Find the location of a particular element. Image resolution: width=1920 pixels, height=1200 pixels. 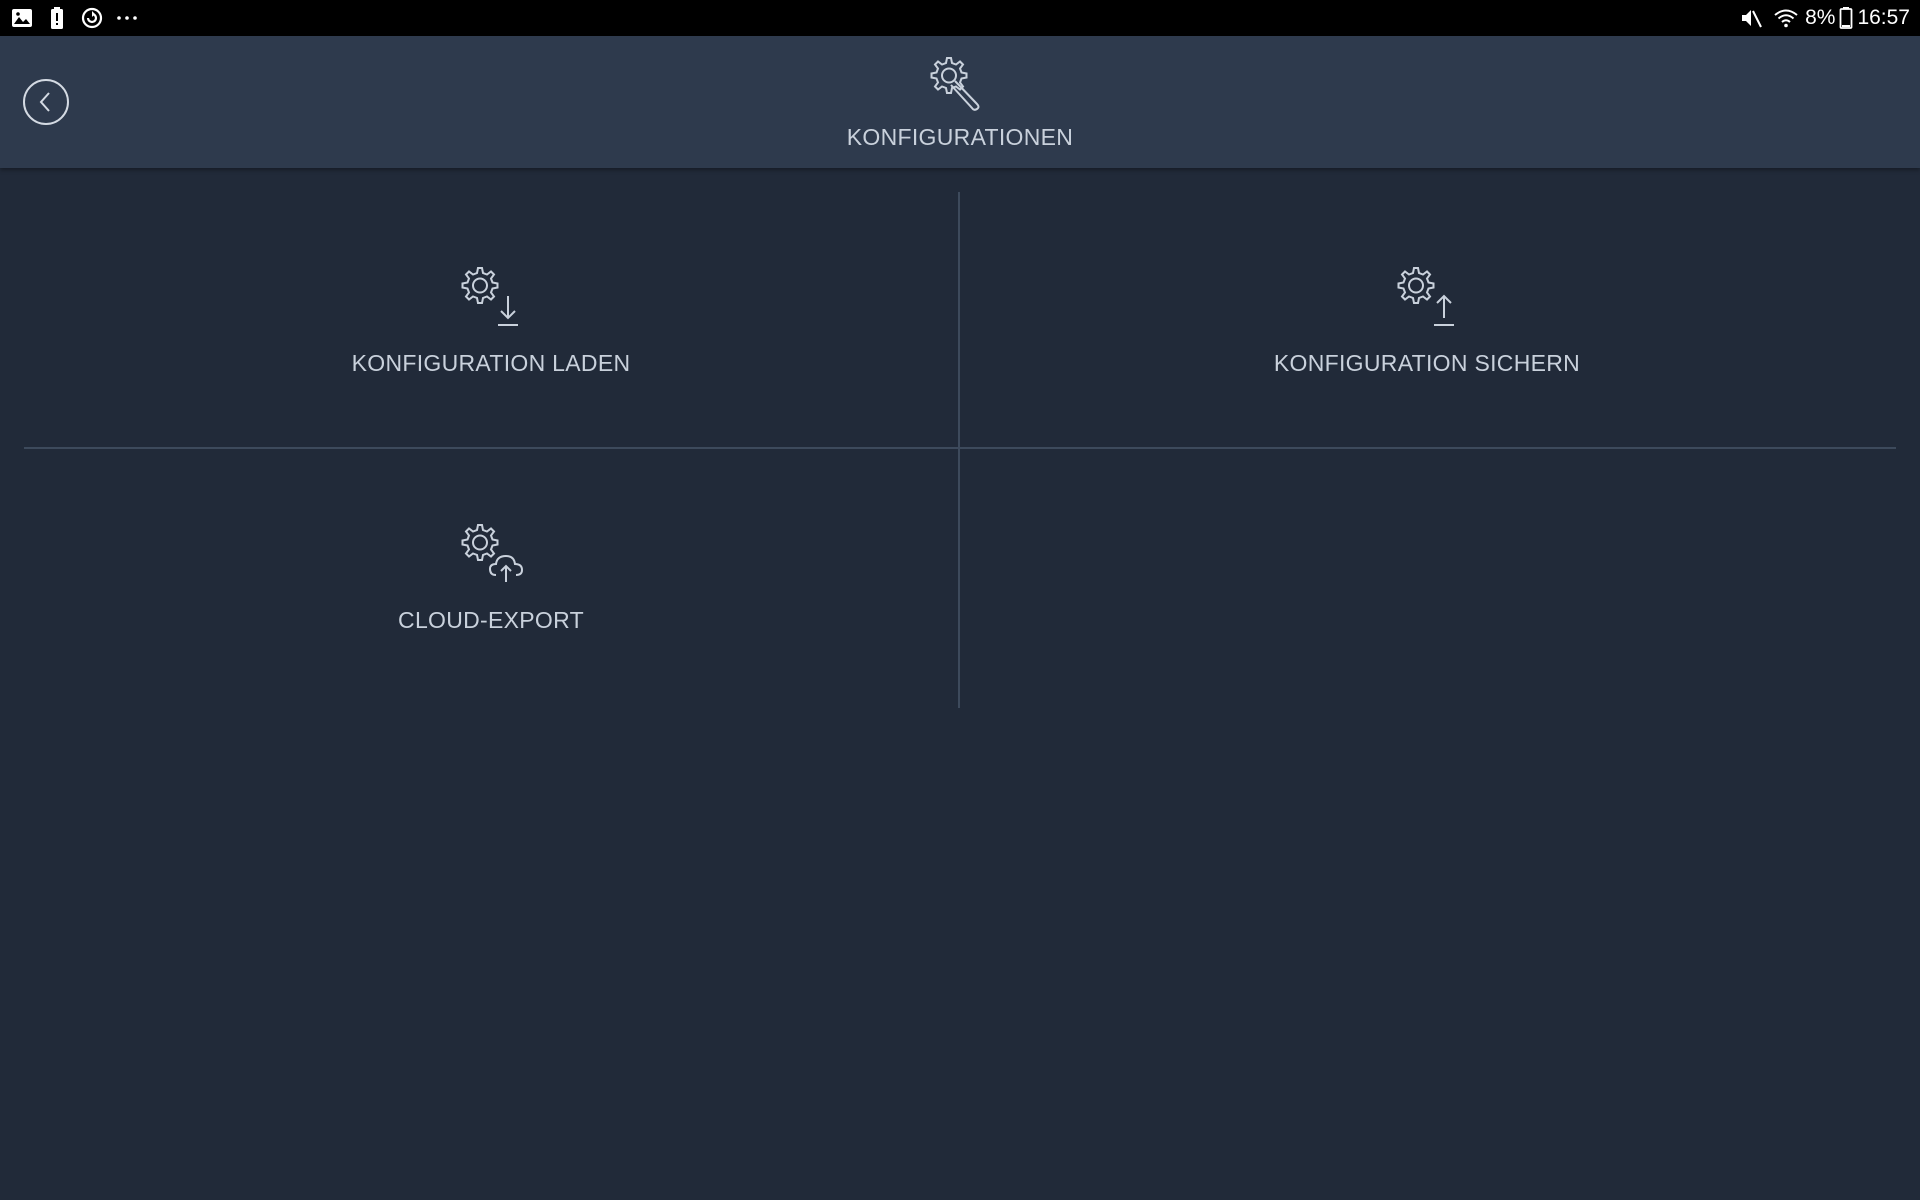

status-bar: 8% 16:57 is located at coordinates (960, 18).